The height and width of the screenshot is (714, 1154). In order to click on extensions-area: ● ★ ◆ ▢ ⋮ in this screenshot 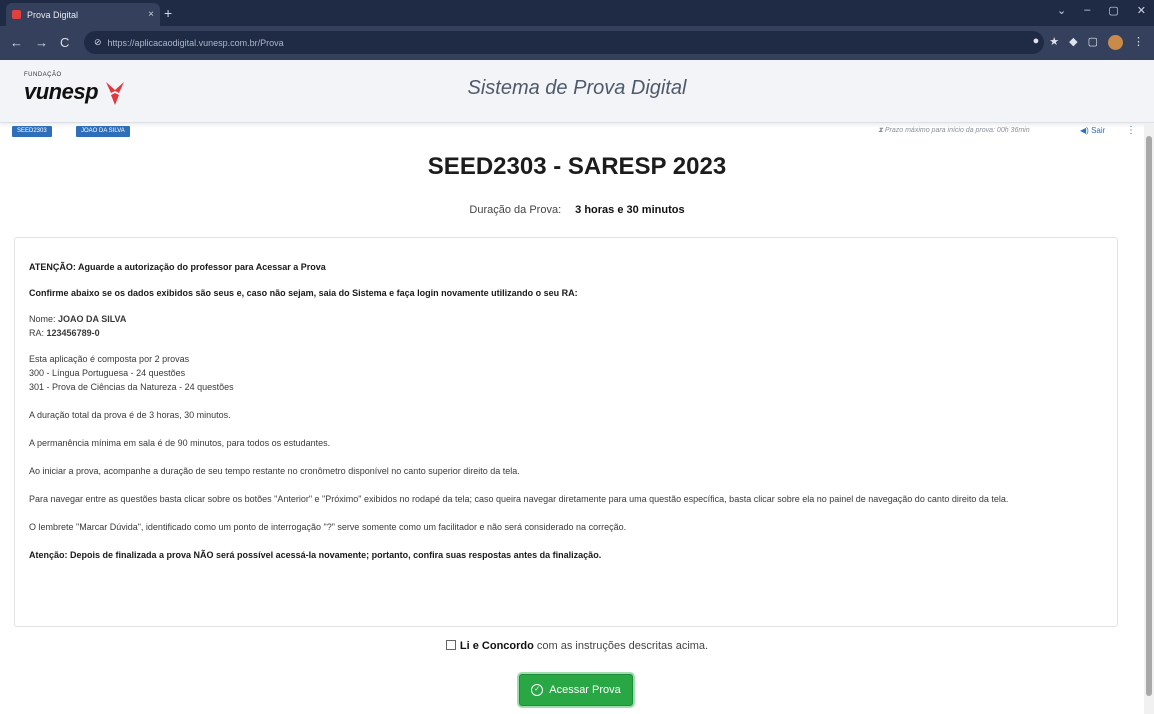, I will do `click(1088, 42)`.